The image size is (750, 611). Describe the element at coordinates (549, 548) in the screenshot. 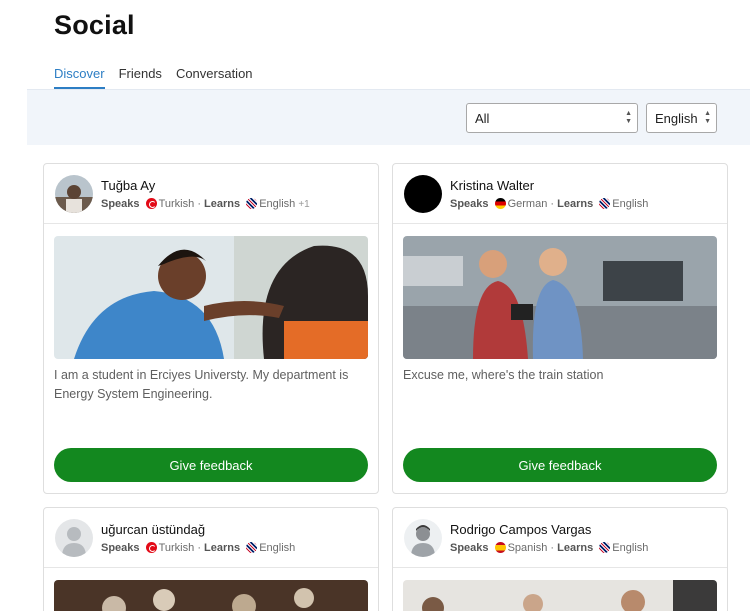

I see `language-info: Speaks Spanish · Learns English` at that location.